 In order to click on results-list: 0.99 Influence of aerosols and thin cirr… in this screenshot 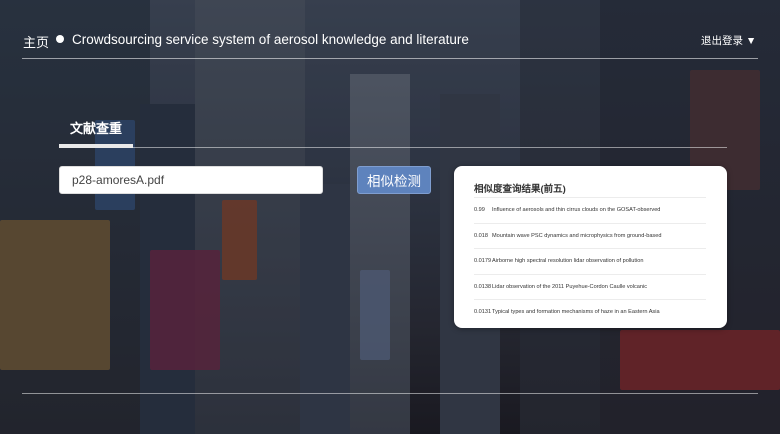, I will do `click(590, 261)`.